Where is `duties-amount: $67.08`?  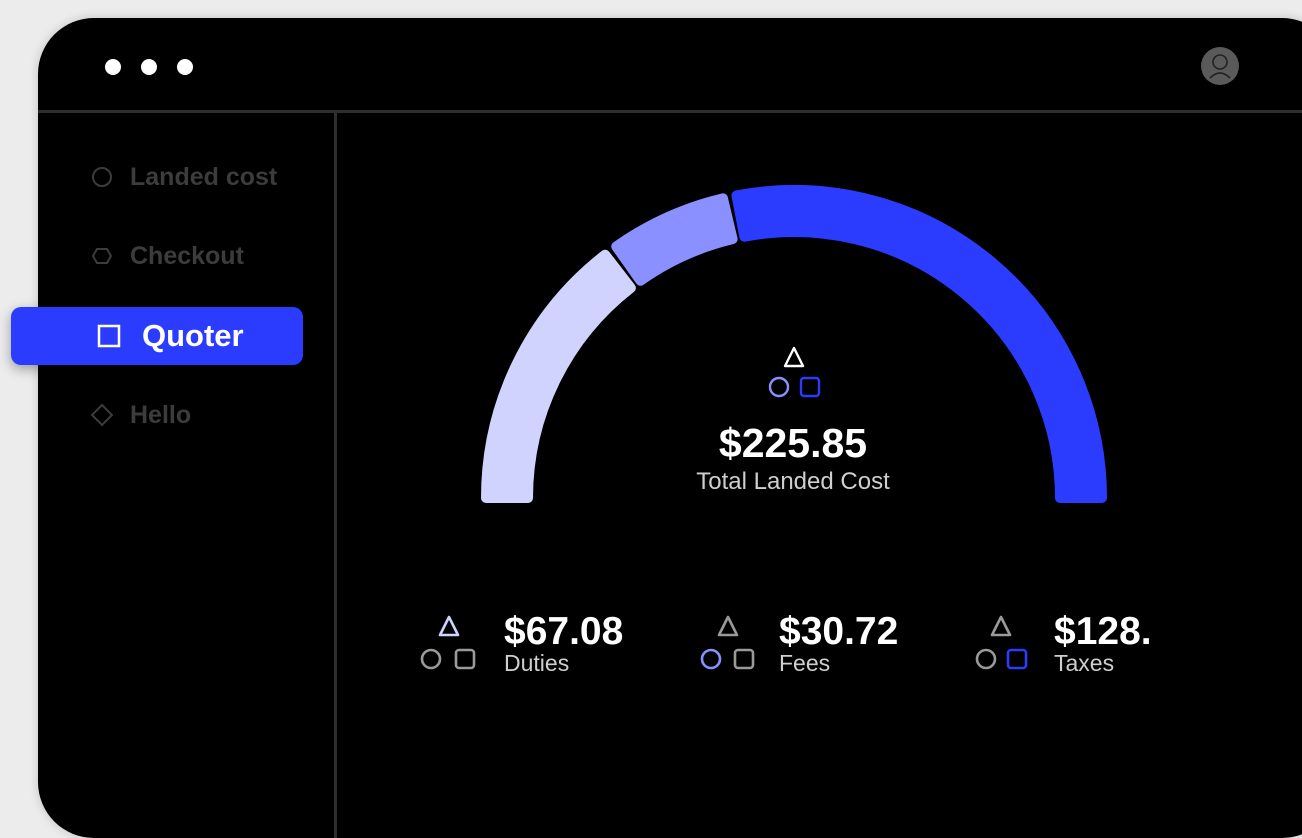
duties-amount: $67.08 is located at coordinates (564, 631).